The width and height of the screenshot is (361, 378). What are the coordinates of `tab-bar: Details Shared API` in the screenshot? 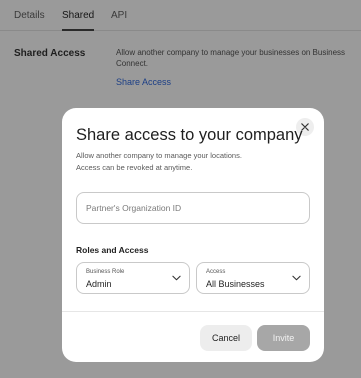 It's located at (180, 15).